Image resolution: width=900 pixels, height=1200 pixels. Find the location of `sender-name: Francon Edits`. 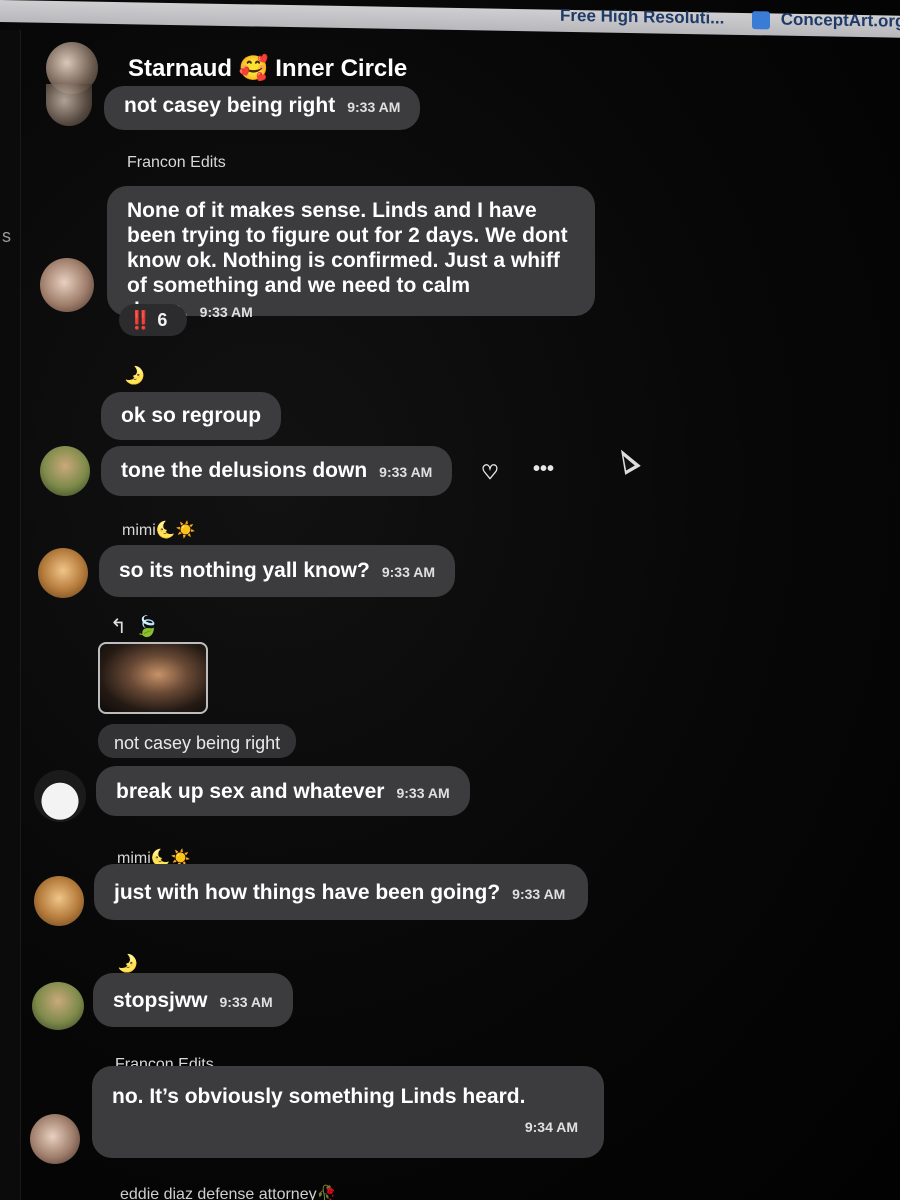

sender-name: Francon Edits is located at coordinates (176, 163).